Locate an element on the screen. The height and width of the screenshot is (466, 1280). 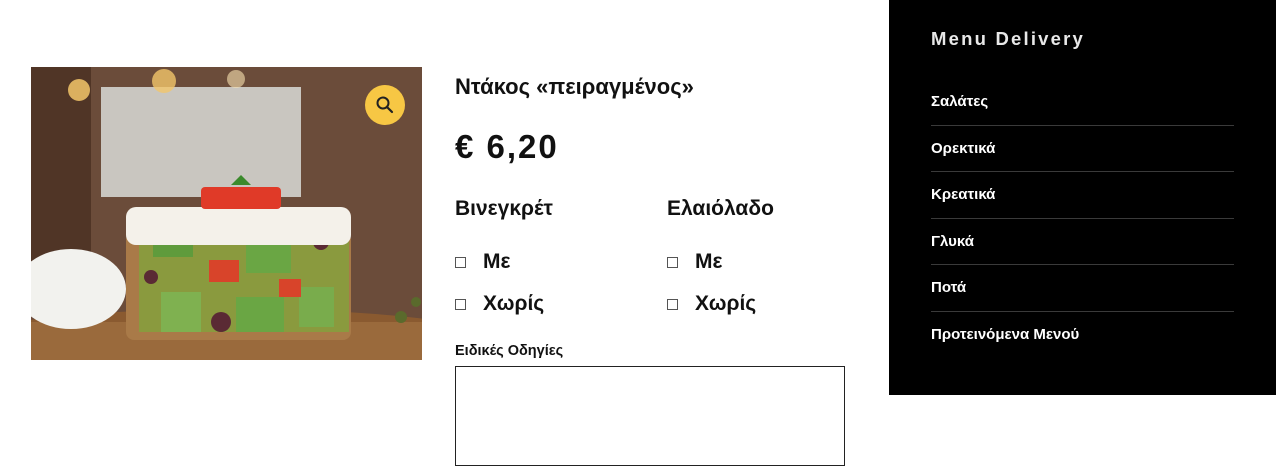
option-group-olive-oil: Ελαιόλαδο Με Χωρίς is located at coordinates (720, 256).